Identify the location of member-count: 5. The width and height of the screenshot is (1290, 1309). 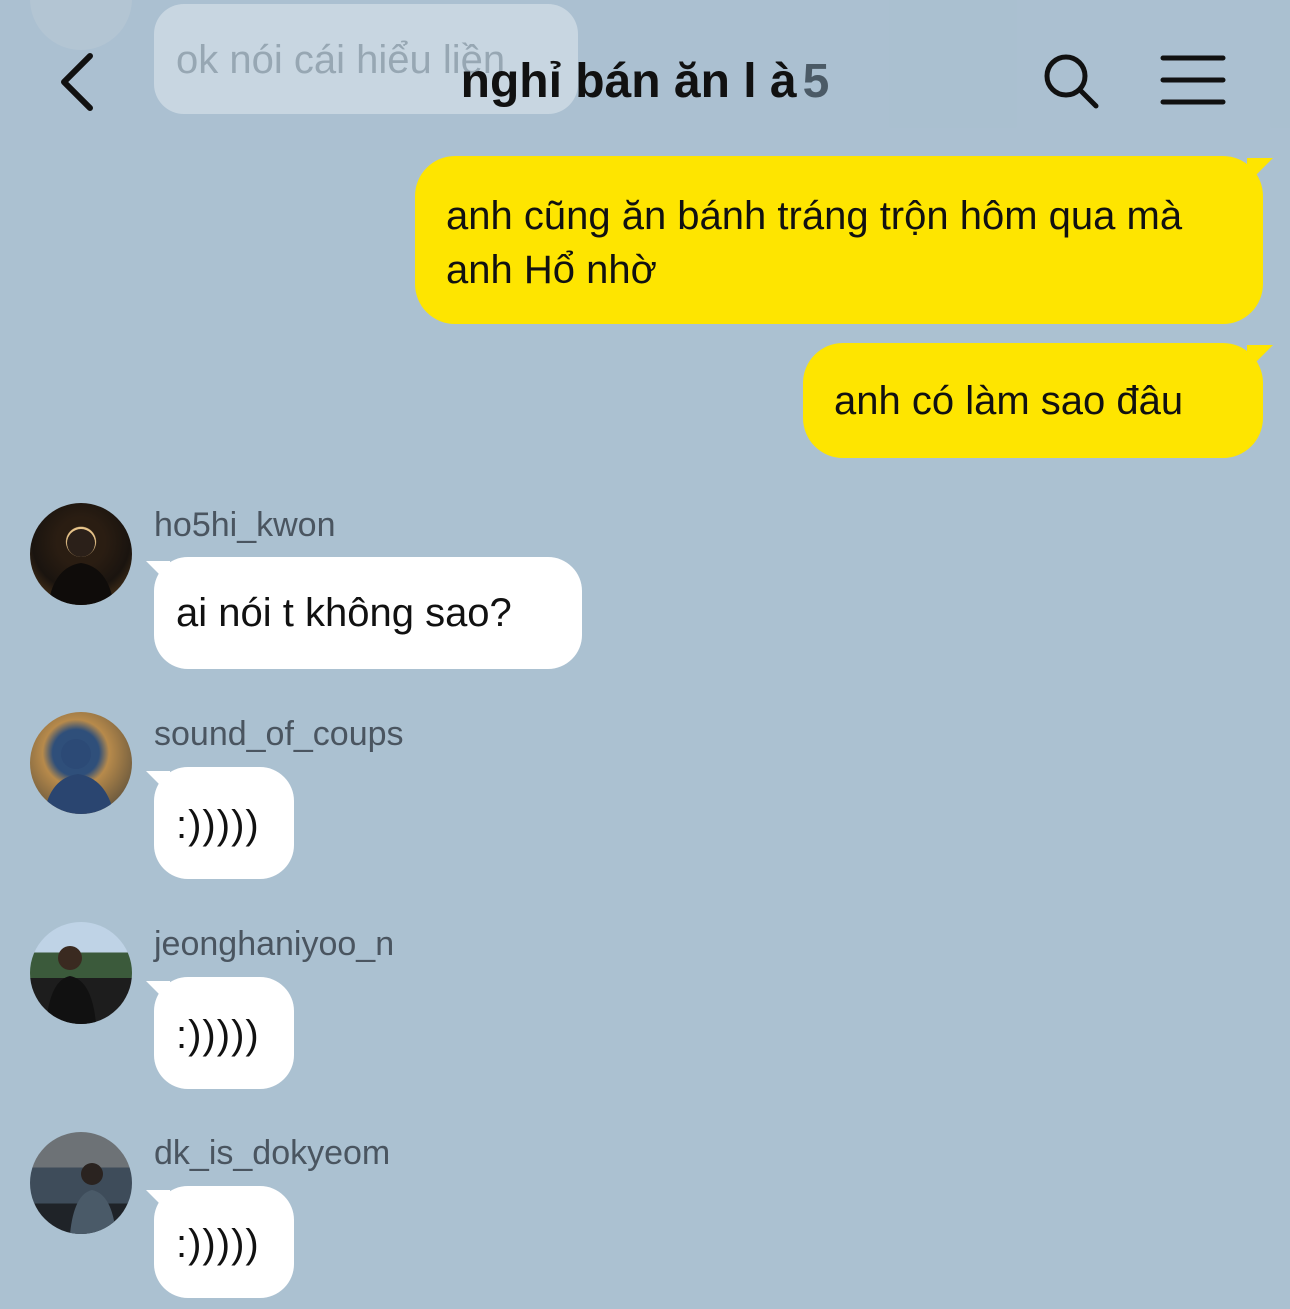
(816, 81).